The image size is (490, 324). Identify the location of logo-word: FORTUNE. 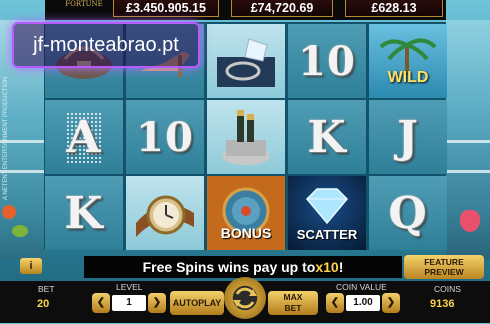
(84, 4).